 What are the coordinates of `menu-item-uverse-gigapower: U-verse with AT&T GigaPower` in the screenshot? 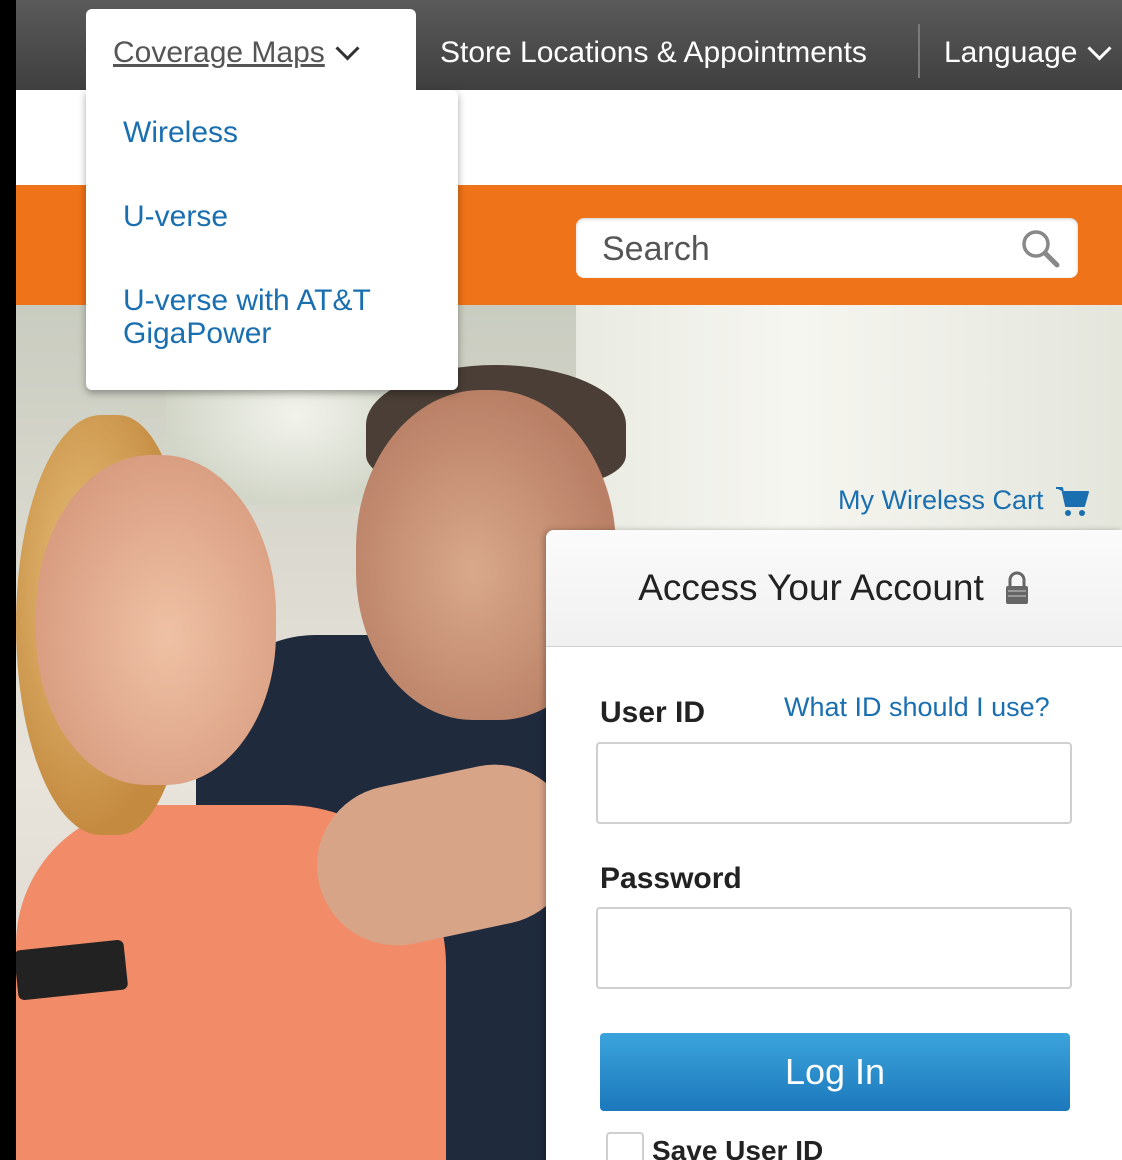 It's located at (273, 317).